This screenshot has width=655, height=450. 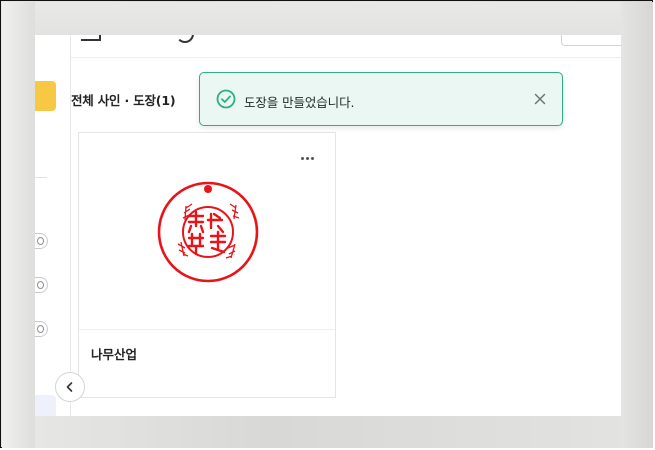 What do you see at coordinates (381, 99) in the screenshot?
I see `success-toast: 도장을 만들었습니다.` at bounding box center [381, 99].